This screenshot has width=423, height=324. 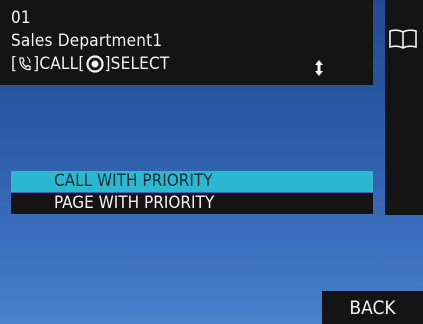 What do you see at coordinates (134, 203) in the screenshot?
I see `menu-item-label: PAGE WITH PRIORITY` at bounding box center [134, 203].